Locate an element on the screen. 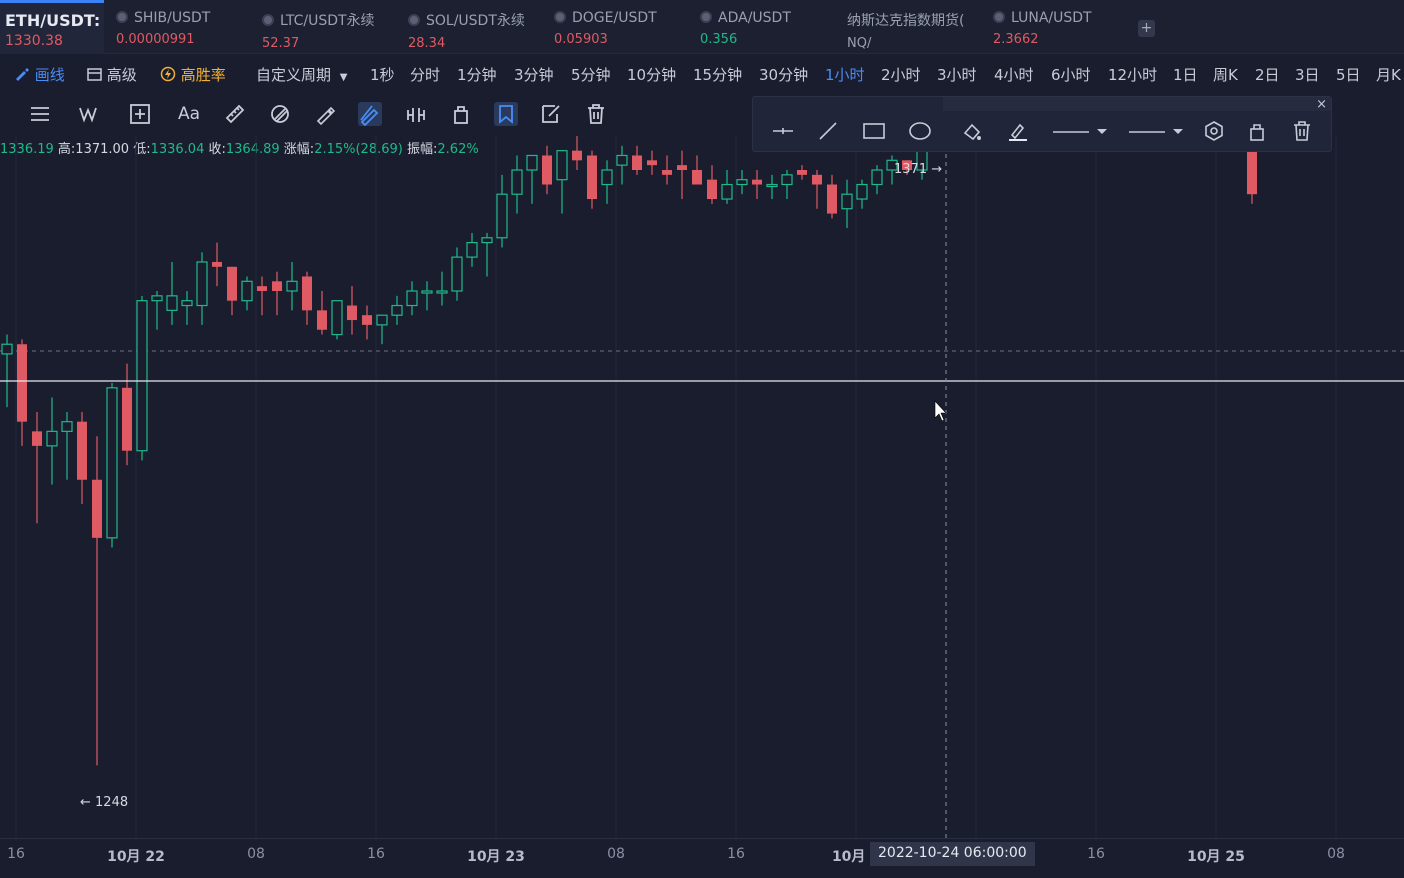 The width and height of the screenshot is (1404, 878). period-item: 10分钟 is located at coordinates (651, 74).